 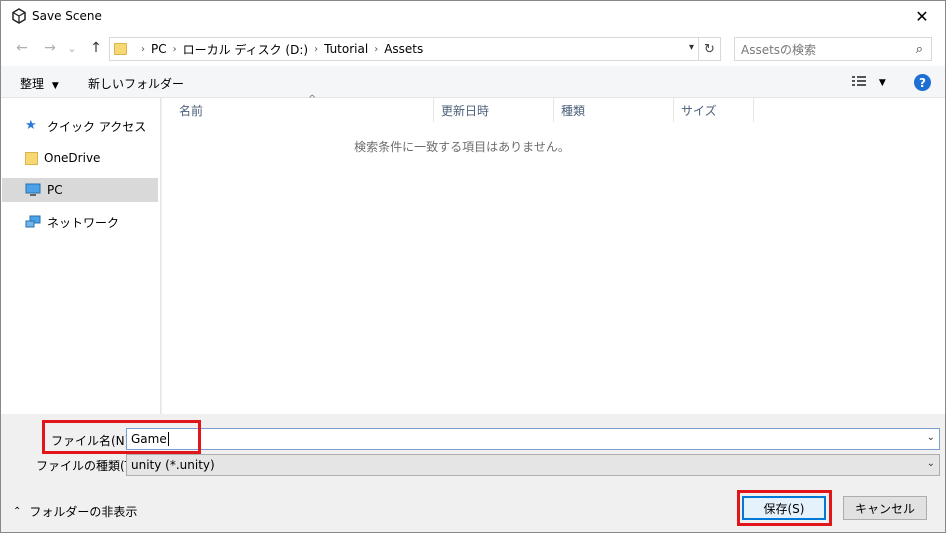 I want to click on organize-menu: 整理 ▼, so click(x=39, y=83).